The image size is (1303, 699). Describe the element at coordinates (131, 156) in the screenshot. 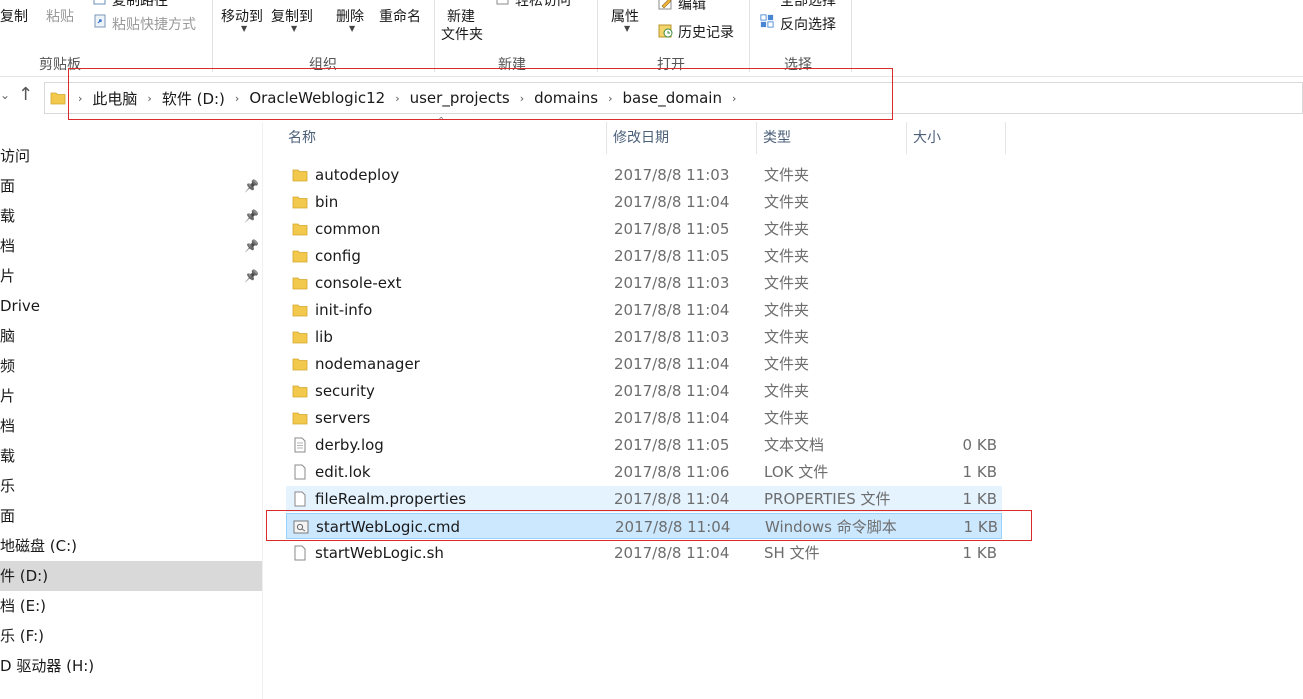

I see `nav-item: 访问` at that location.